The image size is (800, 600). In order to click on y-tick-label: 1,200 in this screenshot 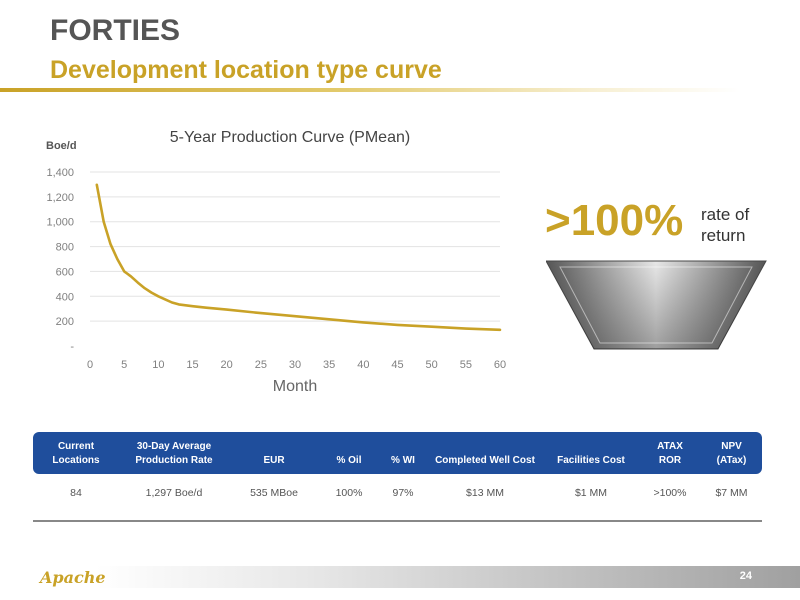, I will do `click(60, 198)`.